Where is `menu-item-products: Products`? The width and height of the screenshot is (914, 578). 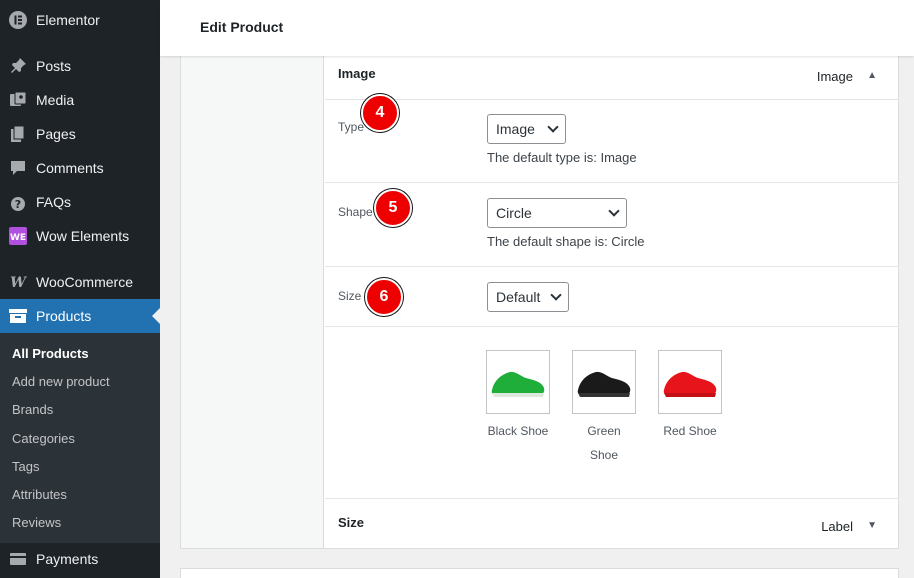
menu-item-products: Products is located at coordinates (80, 316).